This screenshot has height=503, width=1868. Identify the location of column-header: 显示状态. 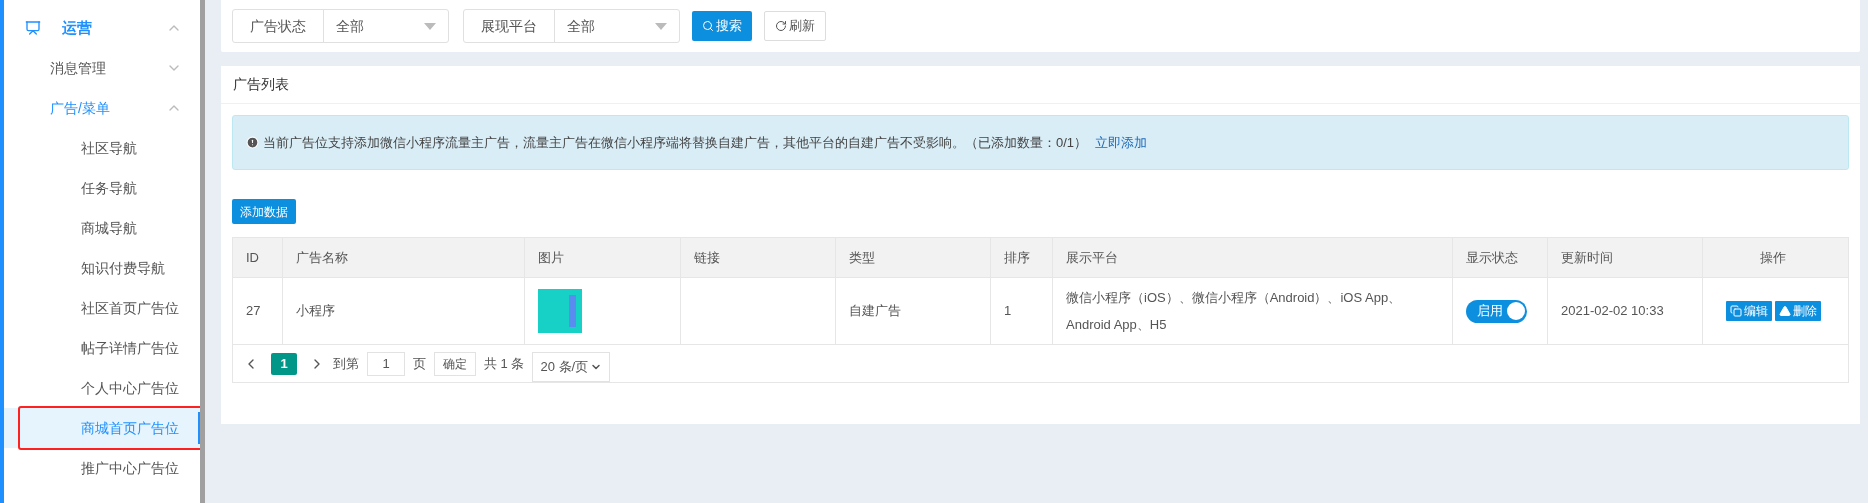
(1500, 257).